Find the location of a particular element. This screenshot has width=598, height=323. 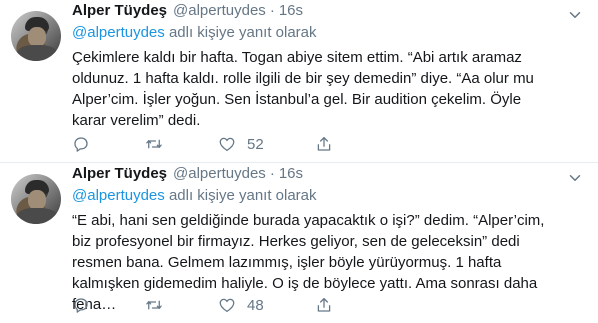

like-button: 48 is located at coordinates (254, 305).